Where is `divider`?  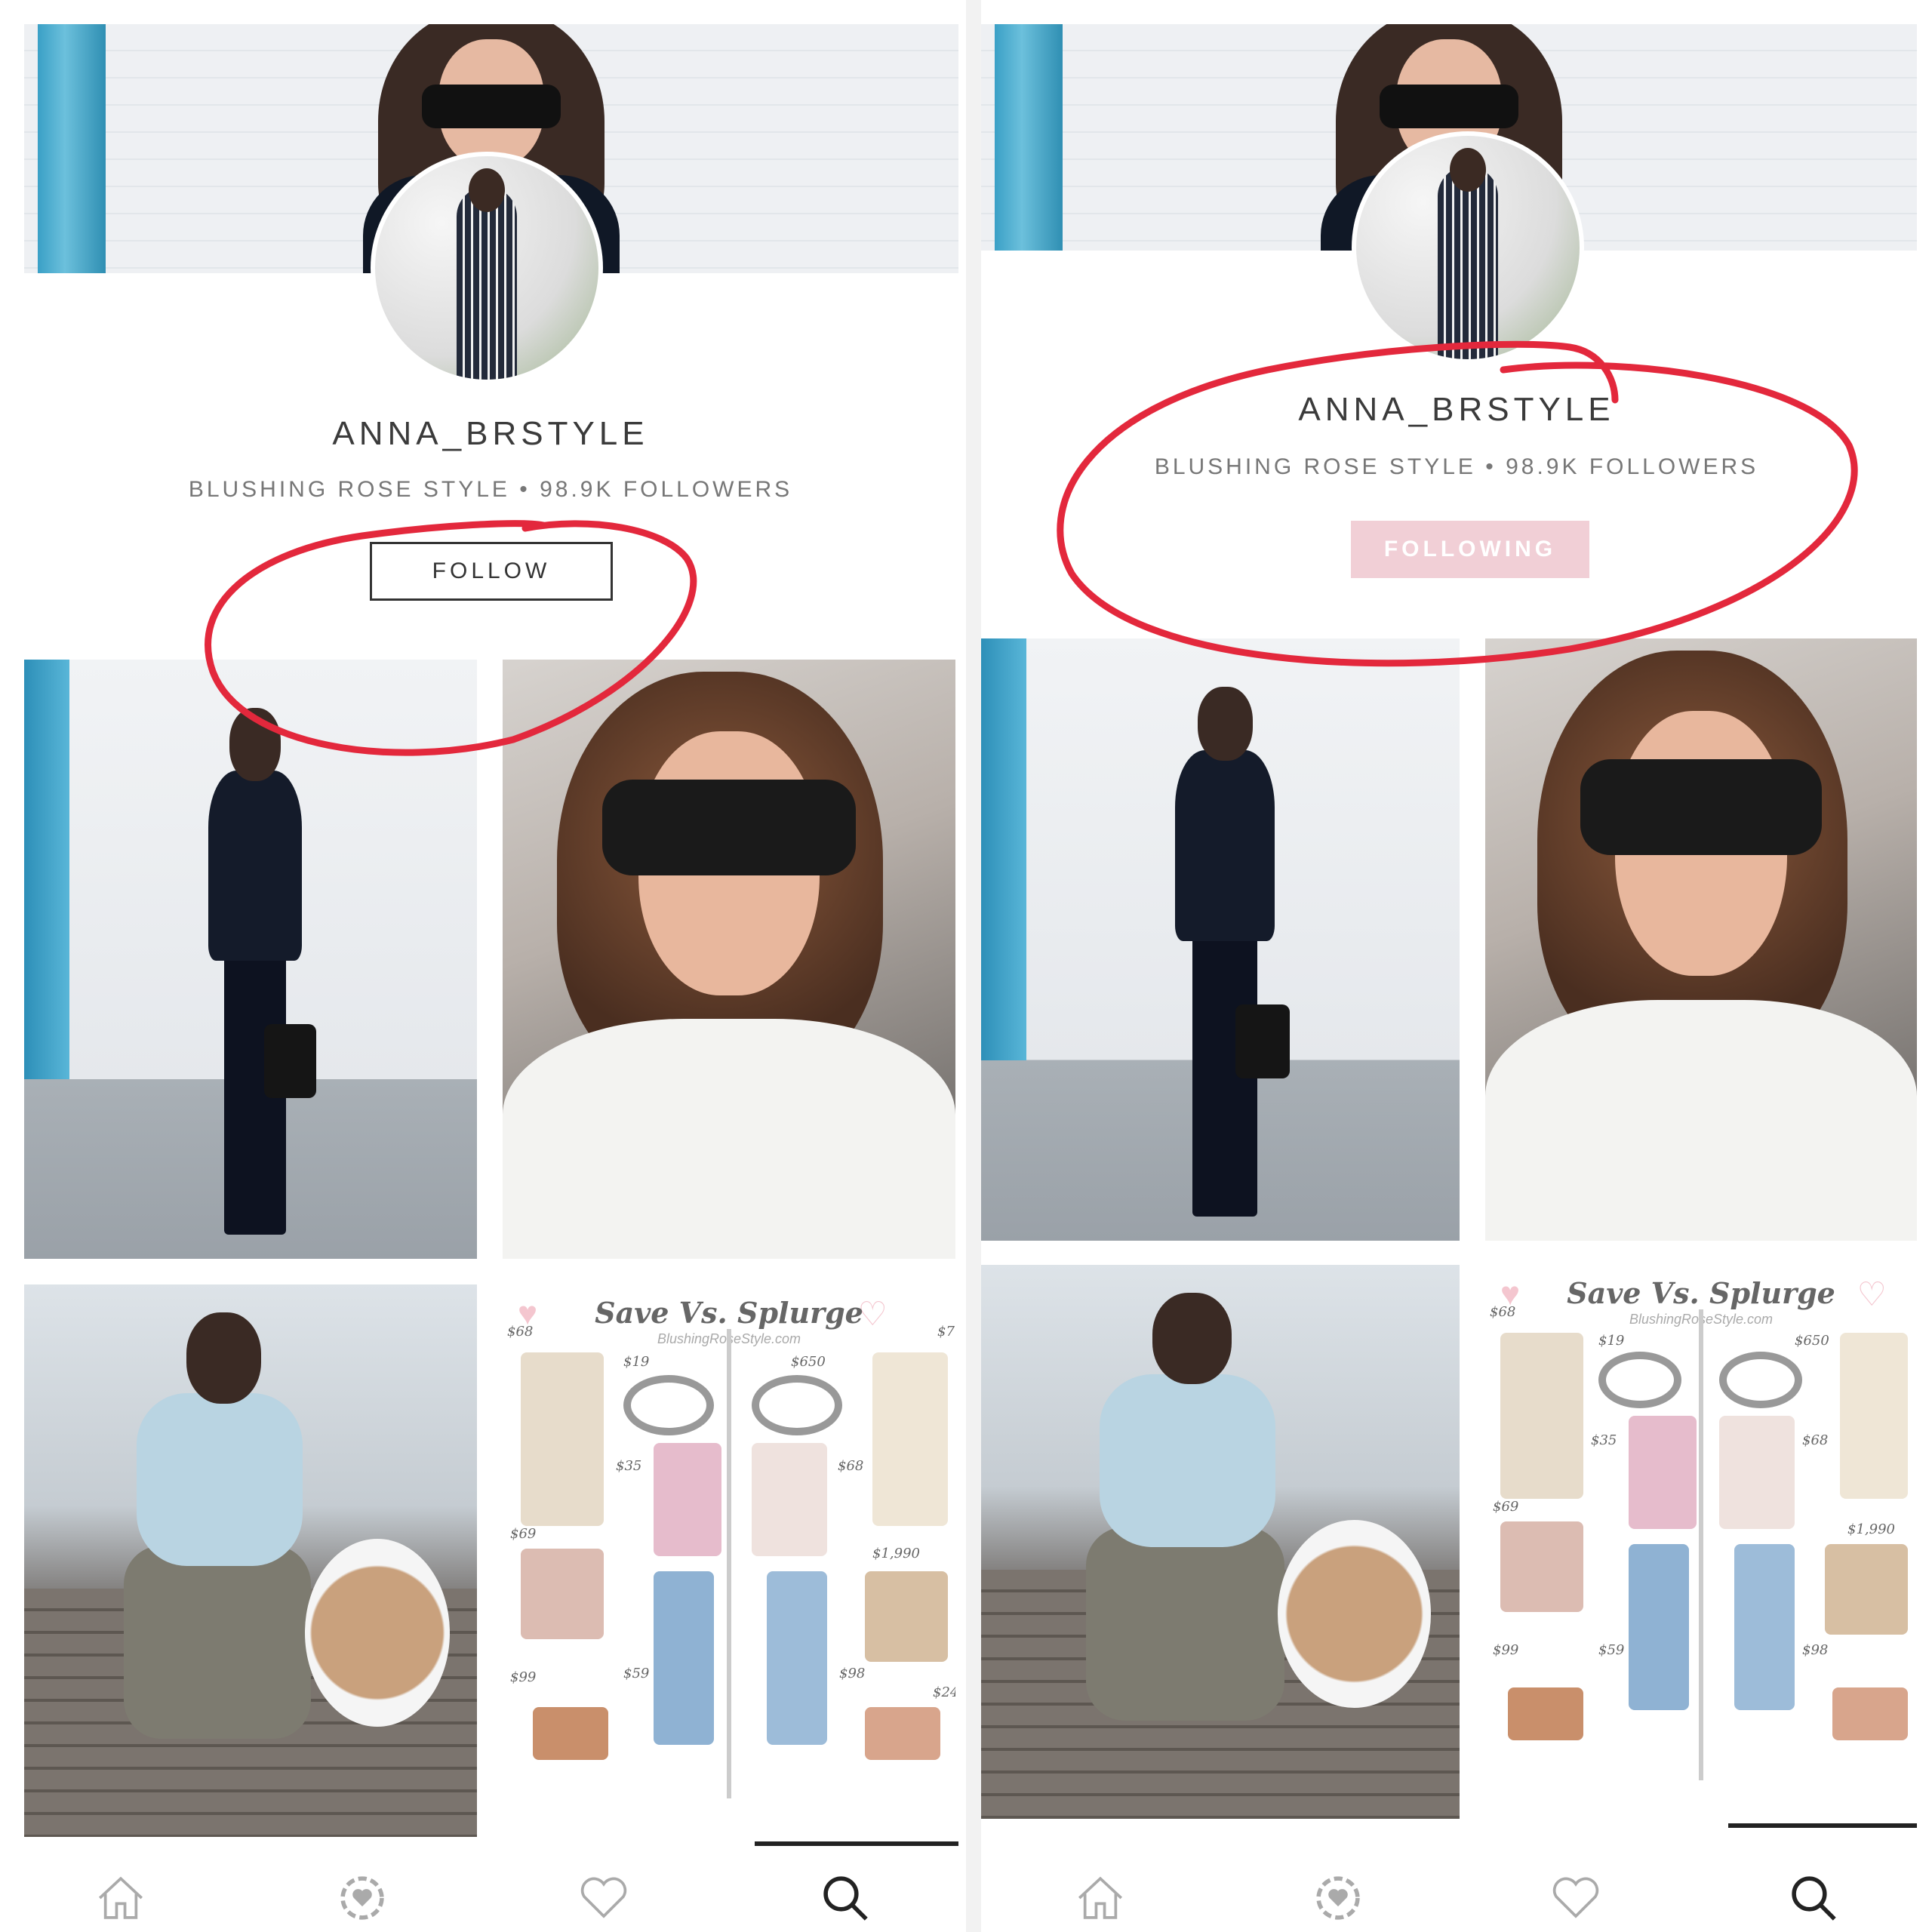 divider is located at coordinates (973, 966).